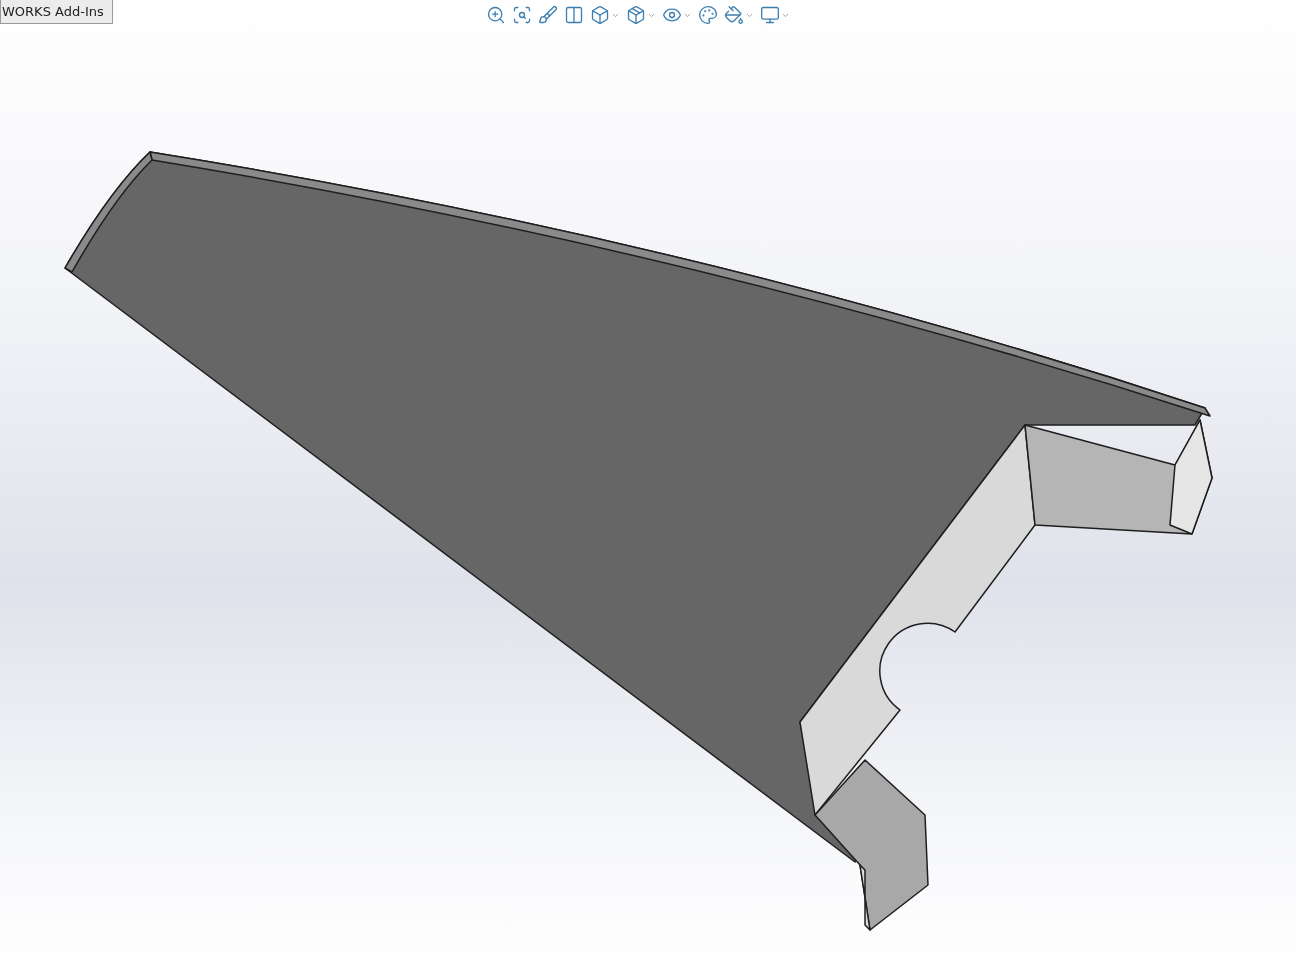  What do you see at coordinates (573, 15) in the screenshot?
I see `section-view-icon` at bounding box center [573, 15].